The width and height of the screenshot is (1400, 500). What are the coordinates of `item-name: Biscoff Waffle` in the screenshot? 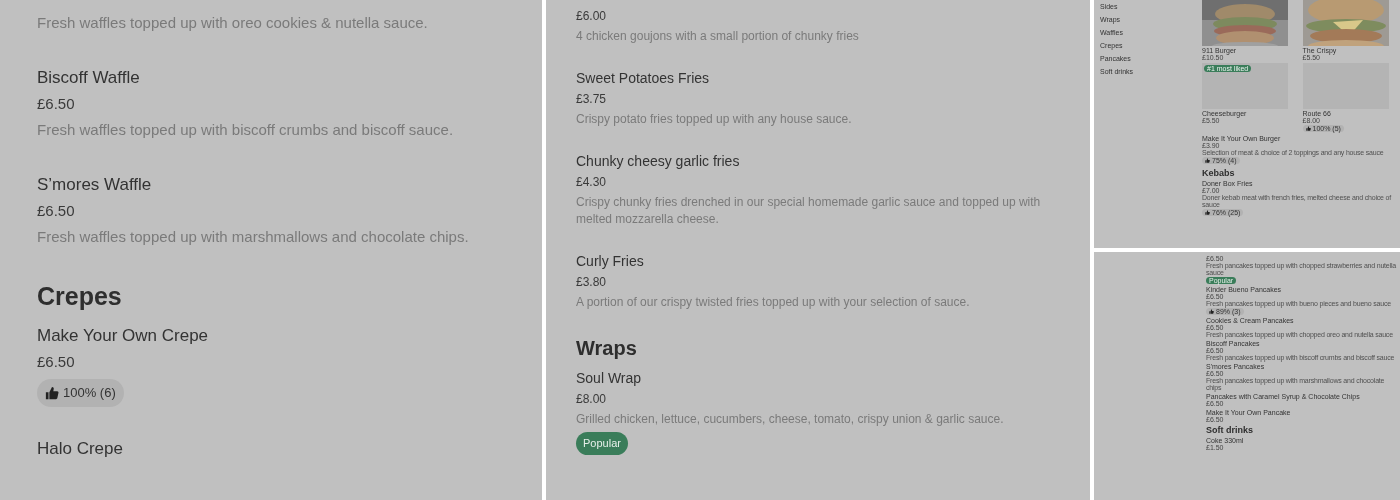 It's located at (88, 78).